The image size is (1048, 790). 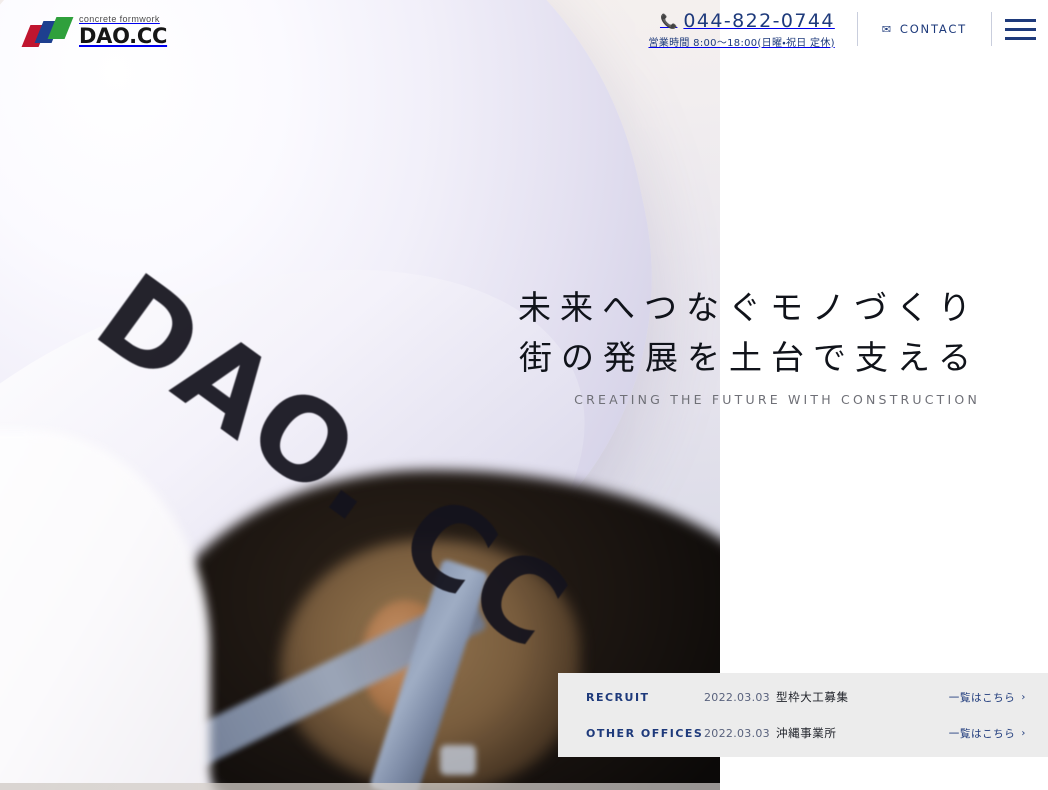 What do you see at coordinates (933, 29) in the screenshot?
I see `contact-label: CONTACT` at bounding box center [933, 29].